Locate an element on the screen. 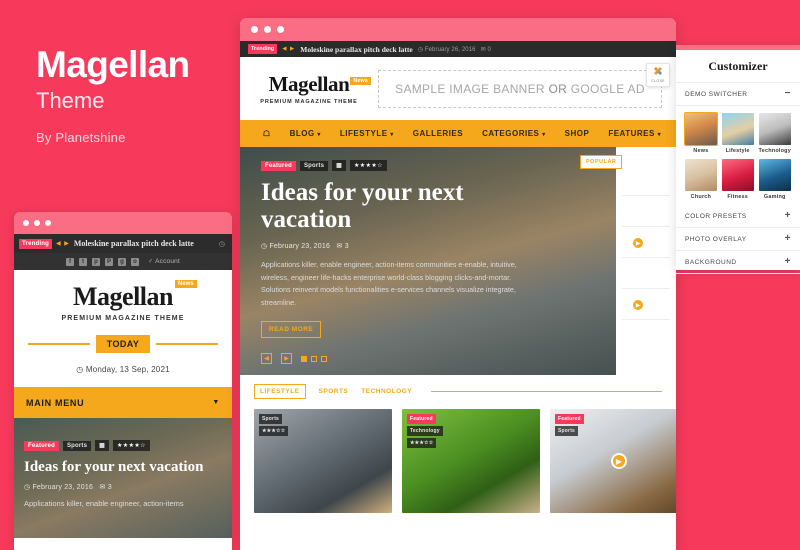  nav-item-galleries: GALLERIES is located at coordinates (438, 133).